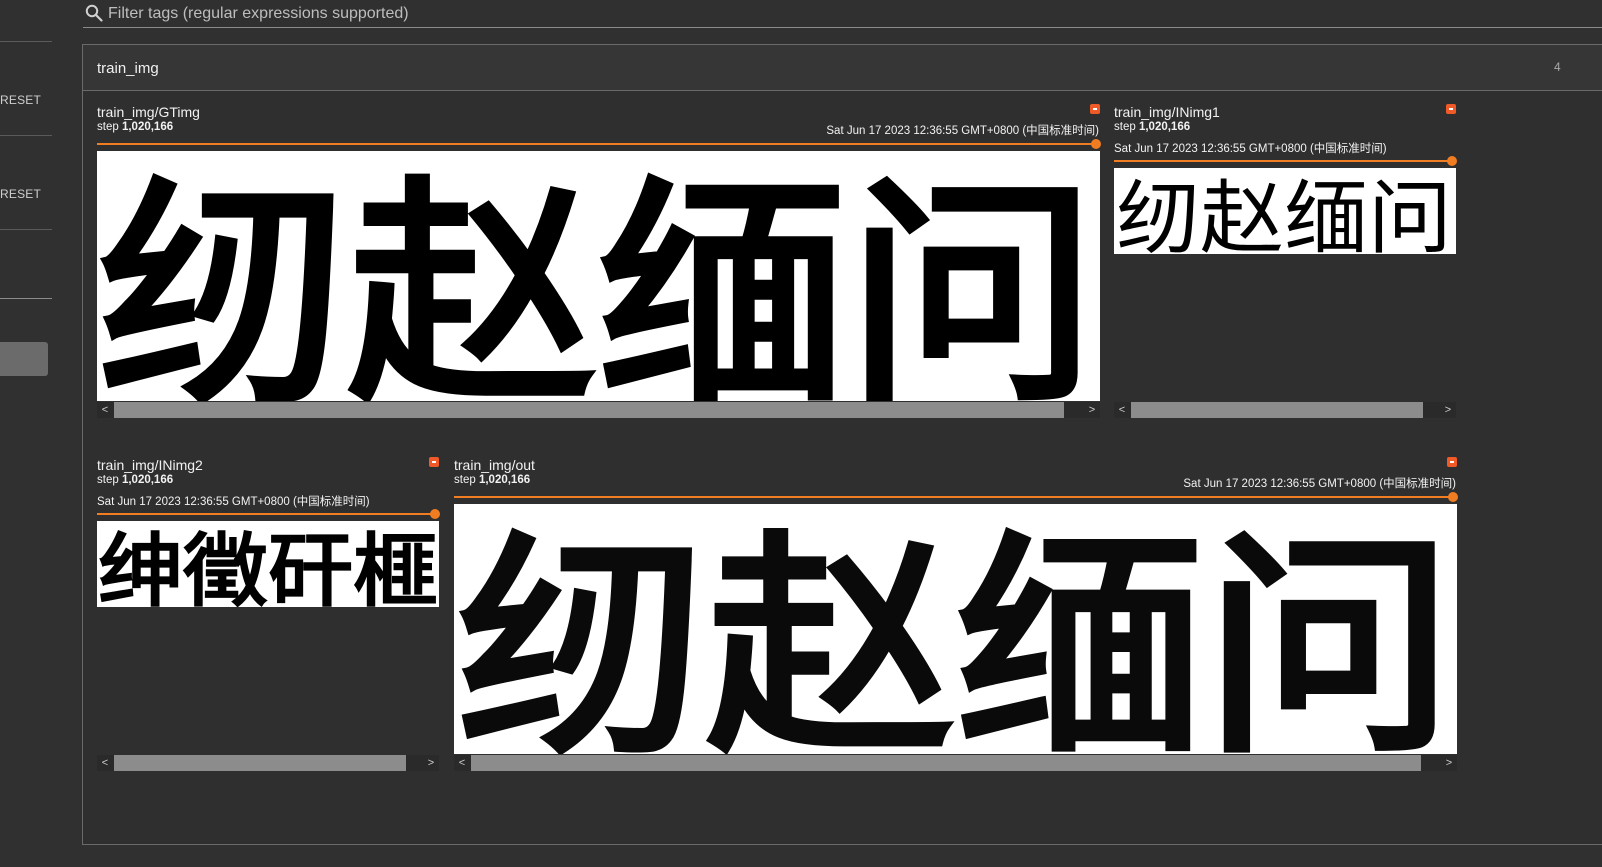 Image resolution: width=1602 pixels, height=867 pixels. I want to click on group-count: 4, so click(1557, 67).